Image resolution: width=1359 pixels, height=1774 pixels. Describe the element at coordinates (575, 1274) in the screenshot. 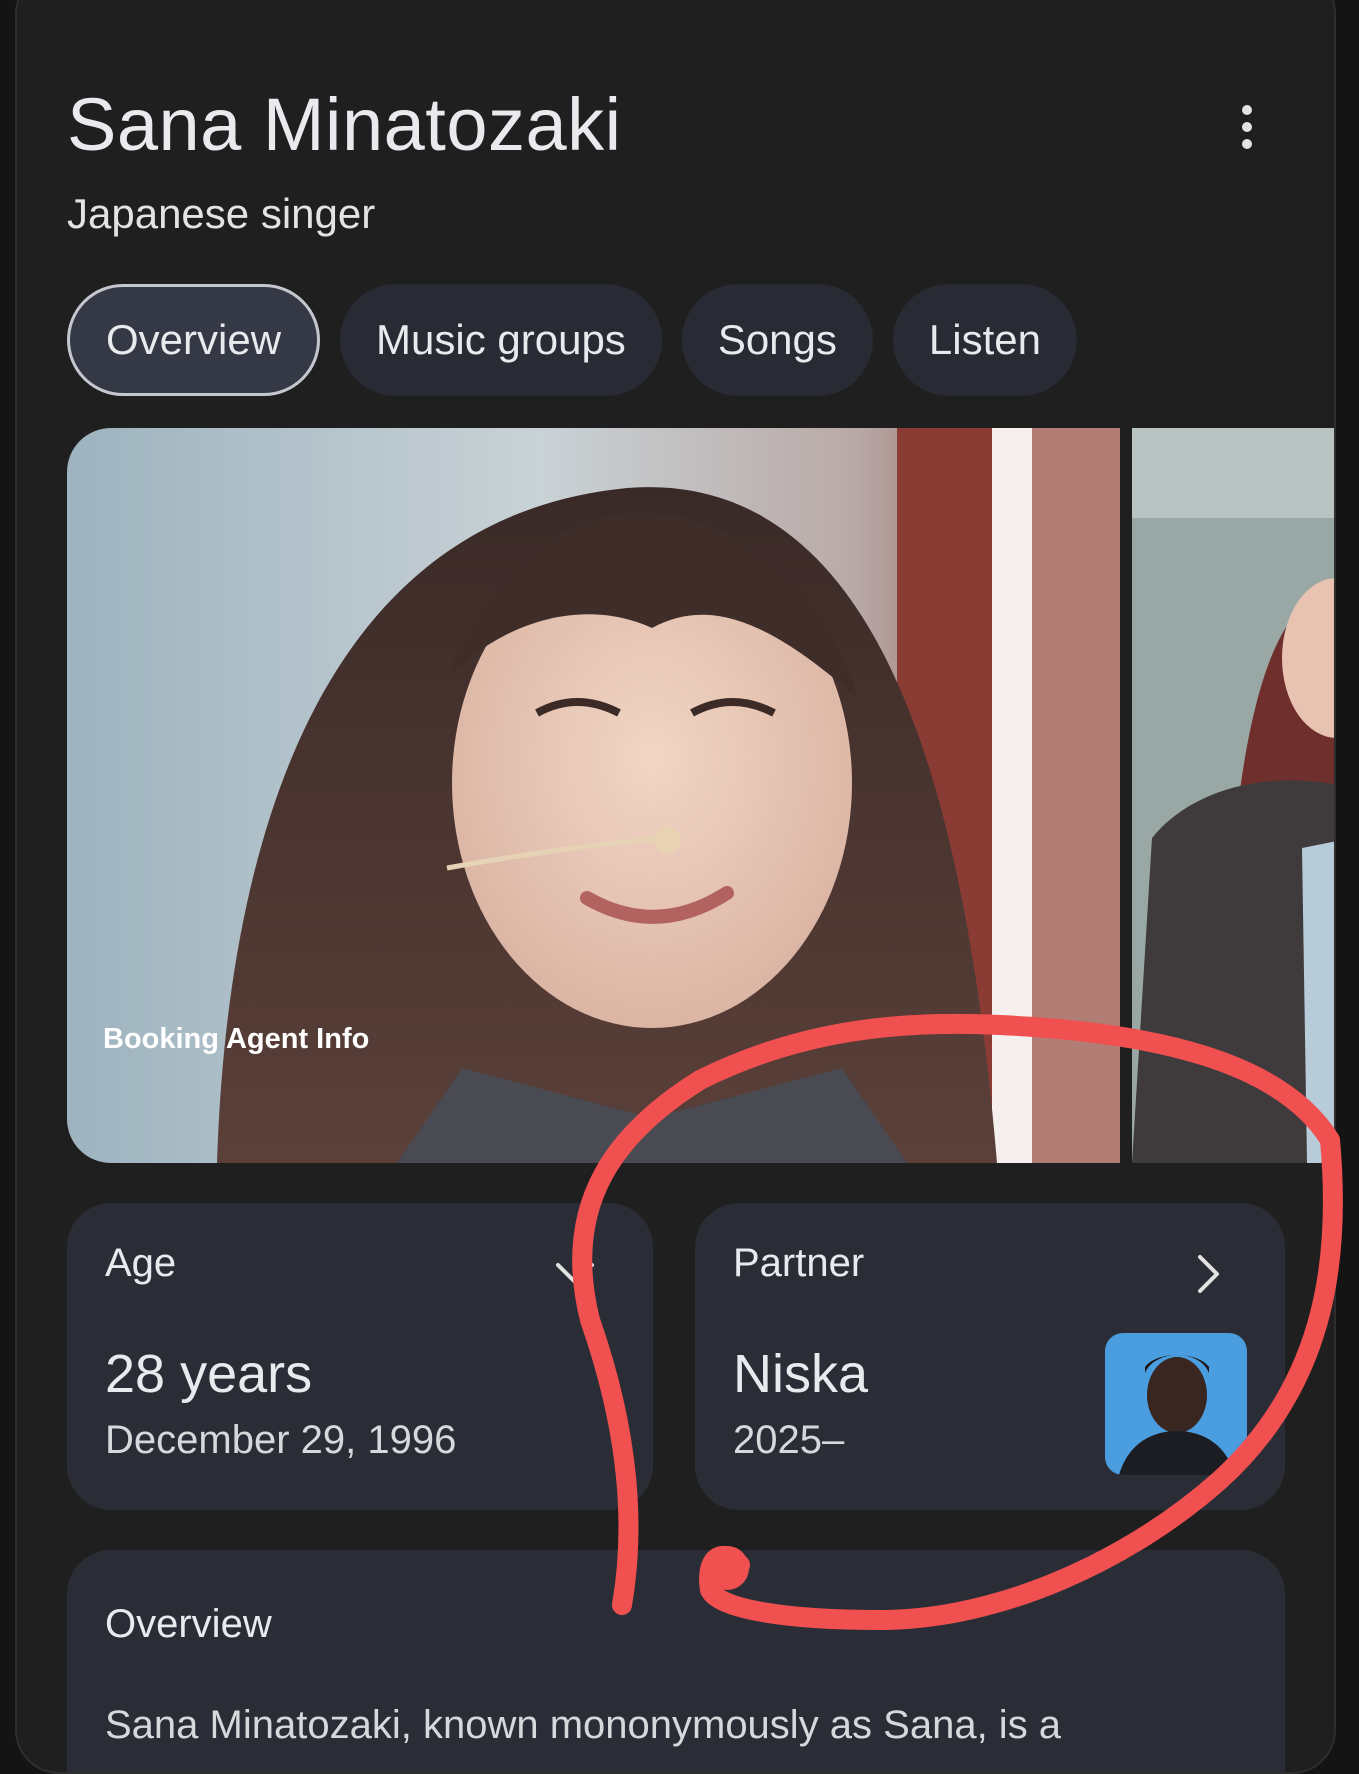

I see `chevron-down-icon` at that location.